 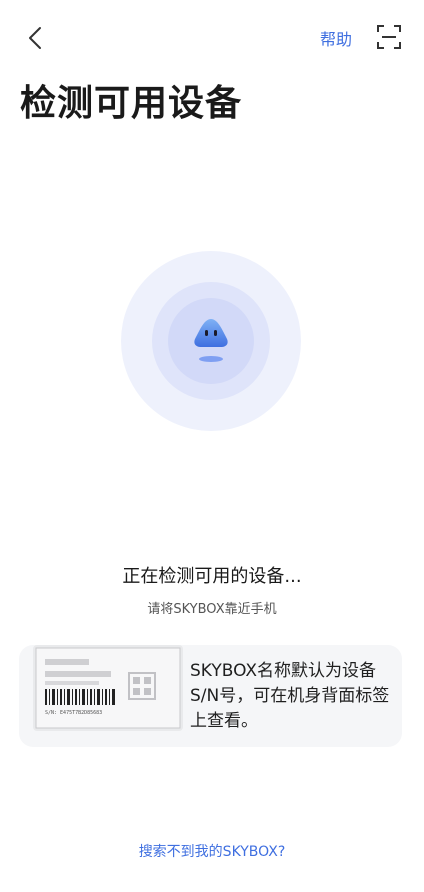 I want to click on scan-button, so click(x=389, y=37).